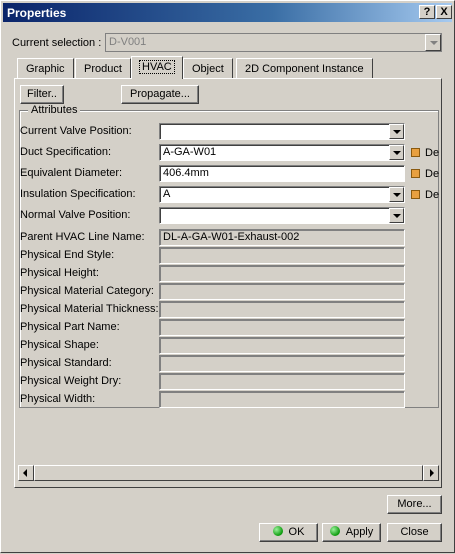 The image size is (455, 554). Describe the element at coordinates (282, 194) in the screenshot. I see `attribute-combo: A` at that location.